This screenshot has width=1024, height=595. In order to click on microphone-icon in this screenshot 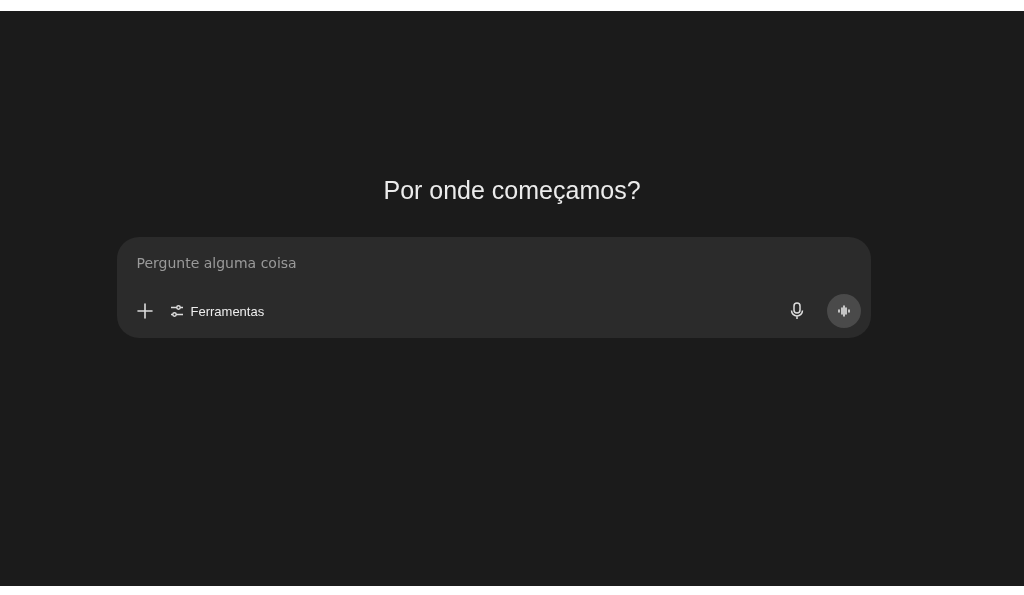, I will do `click(796, 311)`.